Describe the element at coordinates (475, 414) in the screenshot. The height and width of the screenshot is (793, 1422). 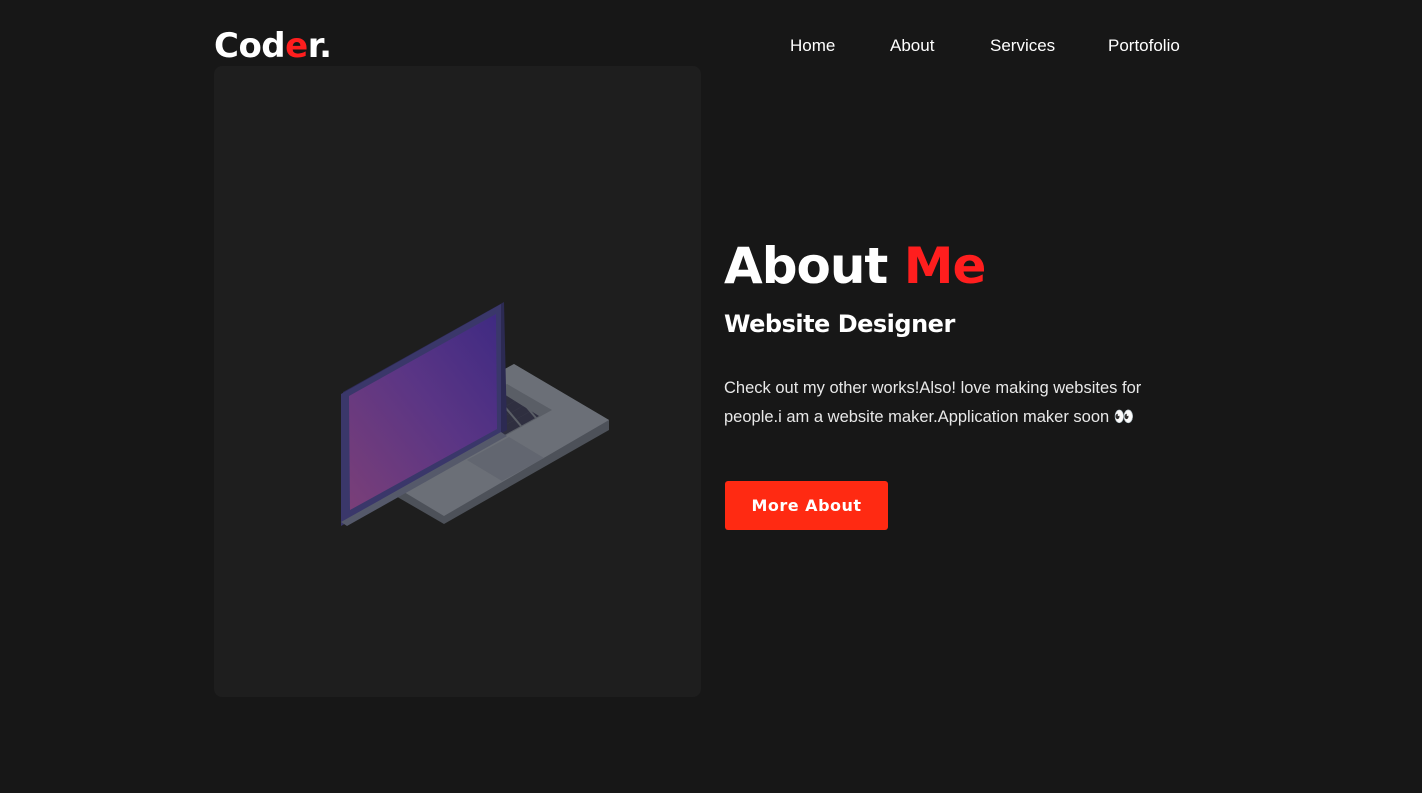
I see `laptop-icon` at that location.